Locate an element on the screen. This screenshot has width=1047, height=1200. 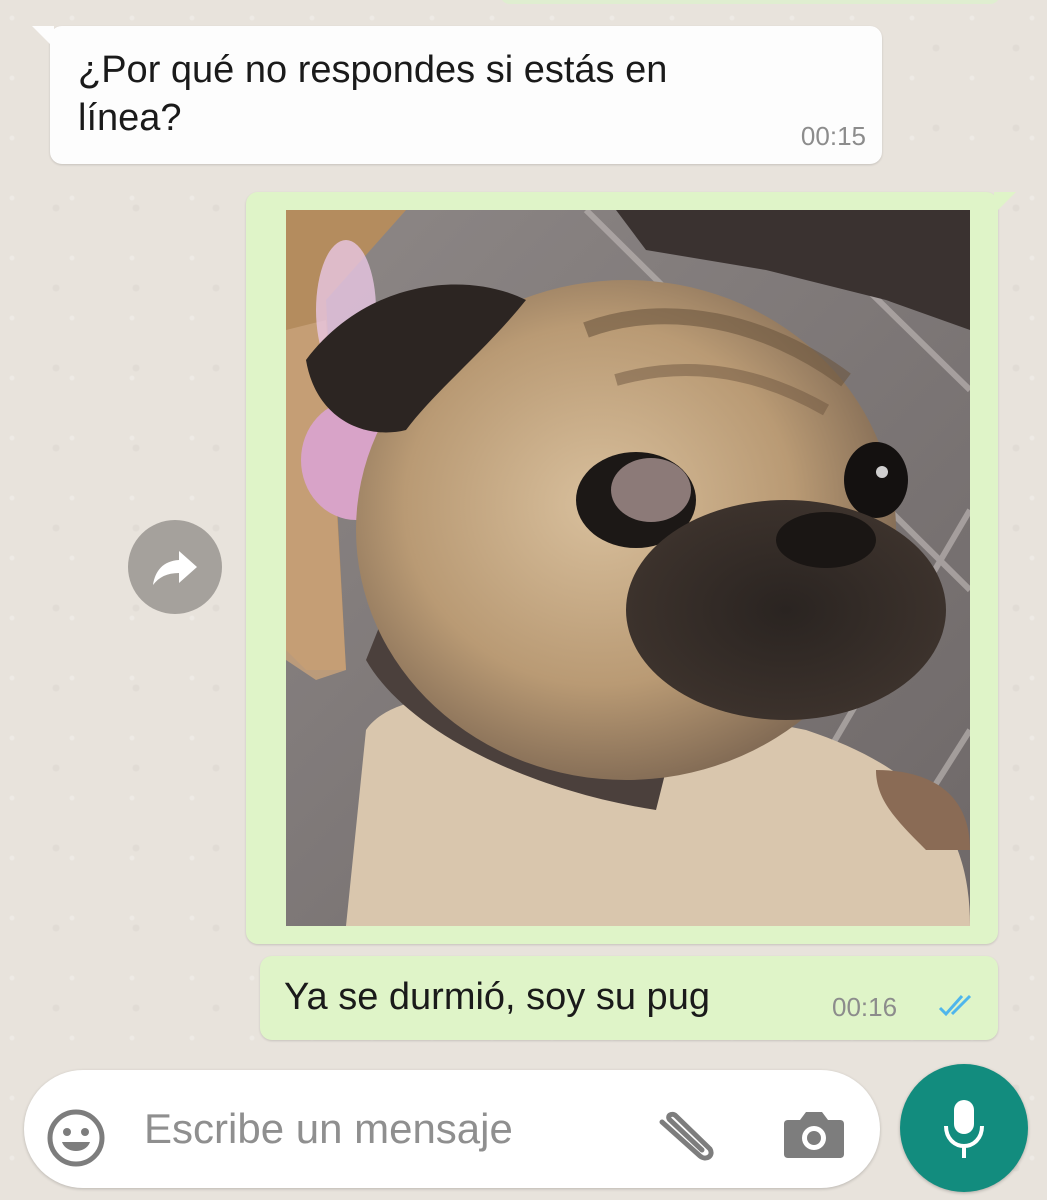
outgoing-message-bubble: Ya se durmió, soy su pug 00:16 is located at coordinates (629, 998).